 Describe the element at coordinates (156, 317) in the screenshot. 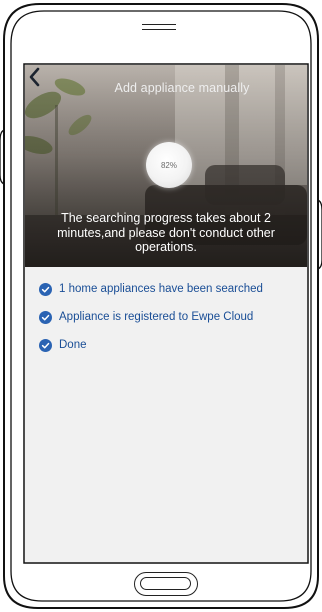

I see `status-label: Appliance is registered to Ewpe Cloud` at that location.